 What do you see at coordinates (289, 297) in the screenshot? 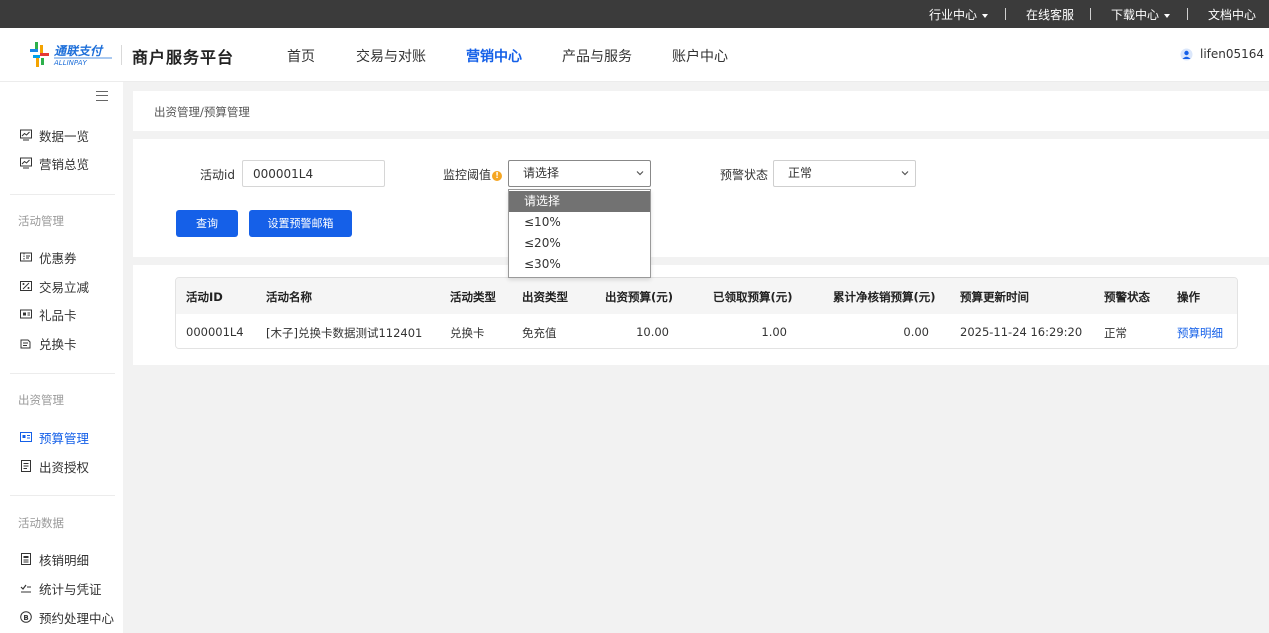
I see `col-activity-name: 活动名称` at bounding box center [289, 297].